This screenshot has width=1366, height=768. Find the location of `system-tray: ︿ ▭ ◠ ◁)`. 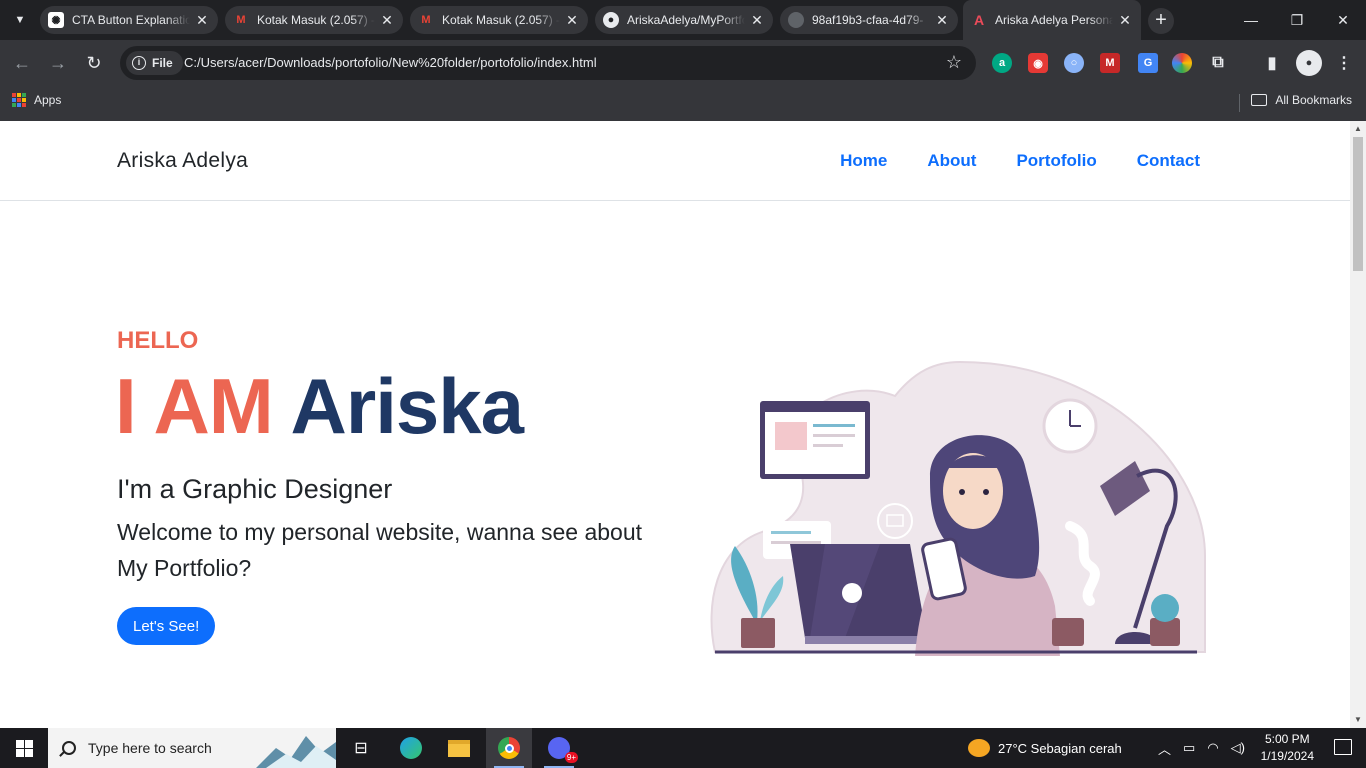

system-tray: ︿ ▭ ◠ ◁) is located at coordinates (1201, 748).